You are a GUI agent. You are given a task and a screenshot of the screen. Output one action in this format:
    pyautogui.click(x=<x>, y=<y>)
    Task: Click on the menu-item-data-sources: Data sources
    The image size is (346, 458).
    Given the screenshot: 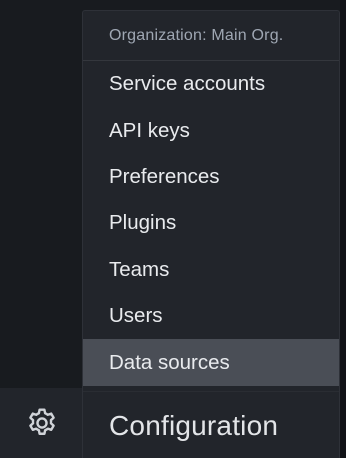 What is the action you would take?
    pyautogui.click(x=211, y=362)
    